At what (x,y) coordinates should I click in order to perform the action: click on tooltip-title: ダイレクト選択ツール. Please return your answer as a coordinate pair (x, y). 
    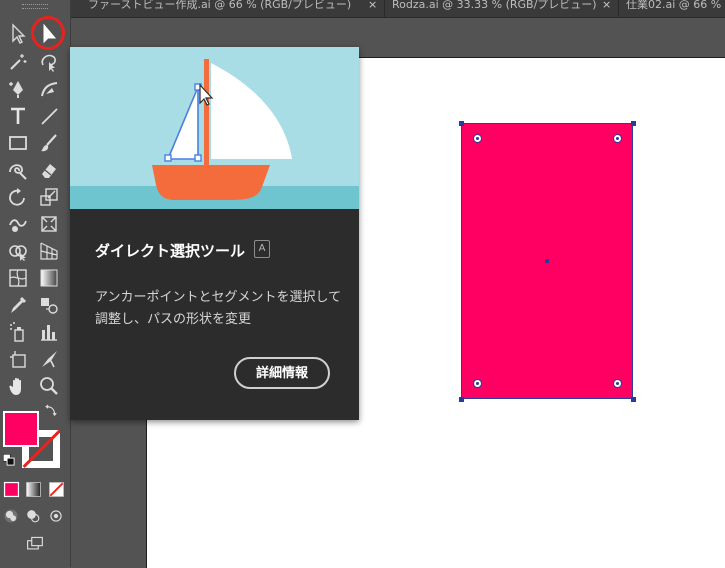
    Looking at the image, I should click on (170, 251).